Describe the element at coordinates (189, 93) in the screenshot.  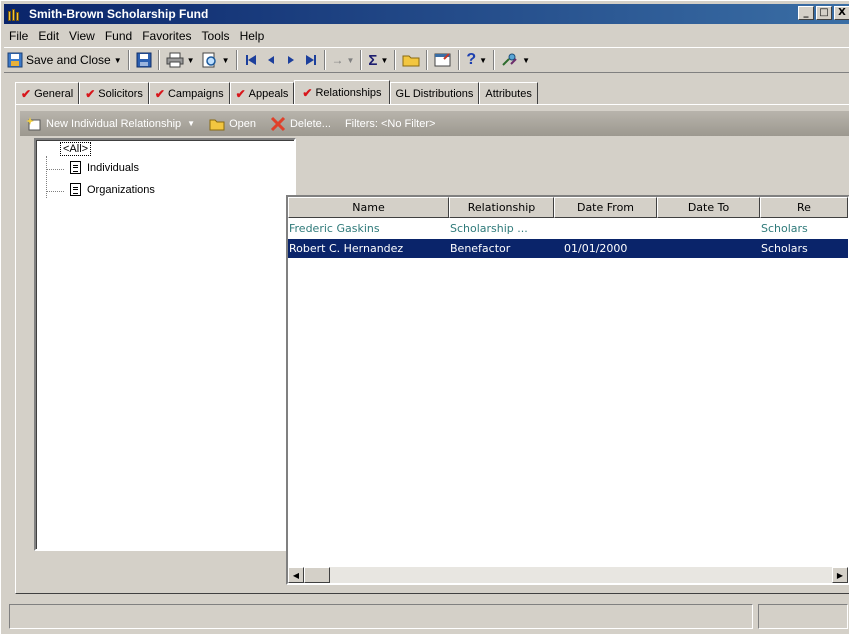
I see `tab-campaigns: ✔ Campaigns` at that location.